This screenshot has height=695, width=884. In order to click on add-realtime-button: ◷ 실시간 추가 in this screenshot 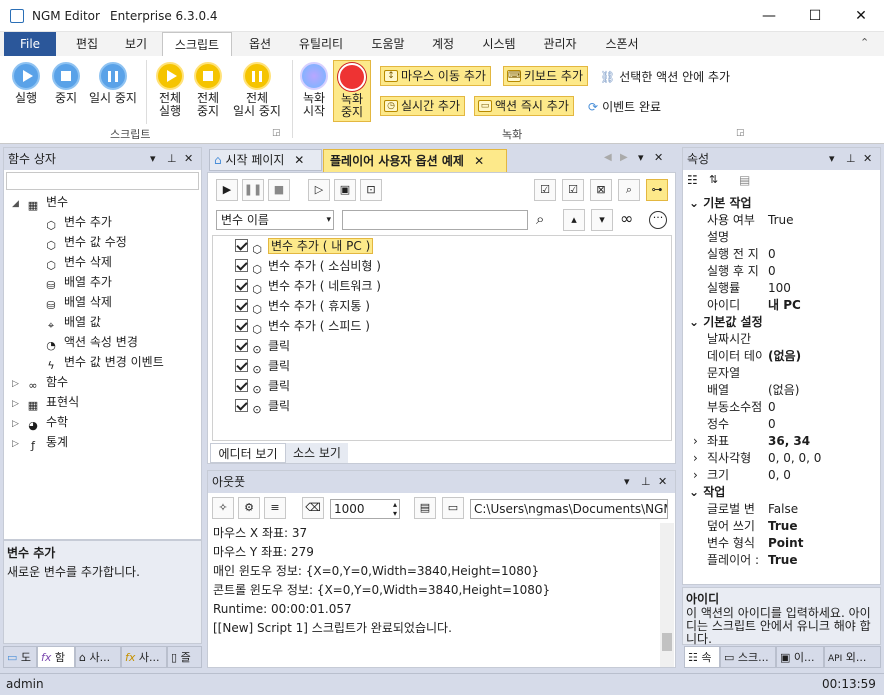, I will do `click(423, 106)`.